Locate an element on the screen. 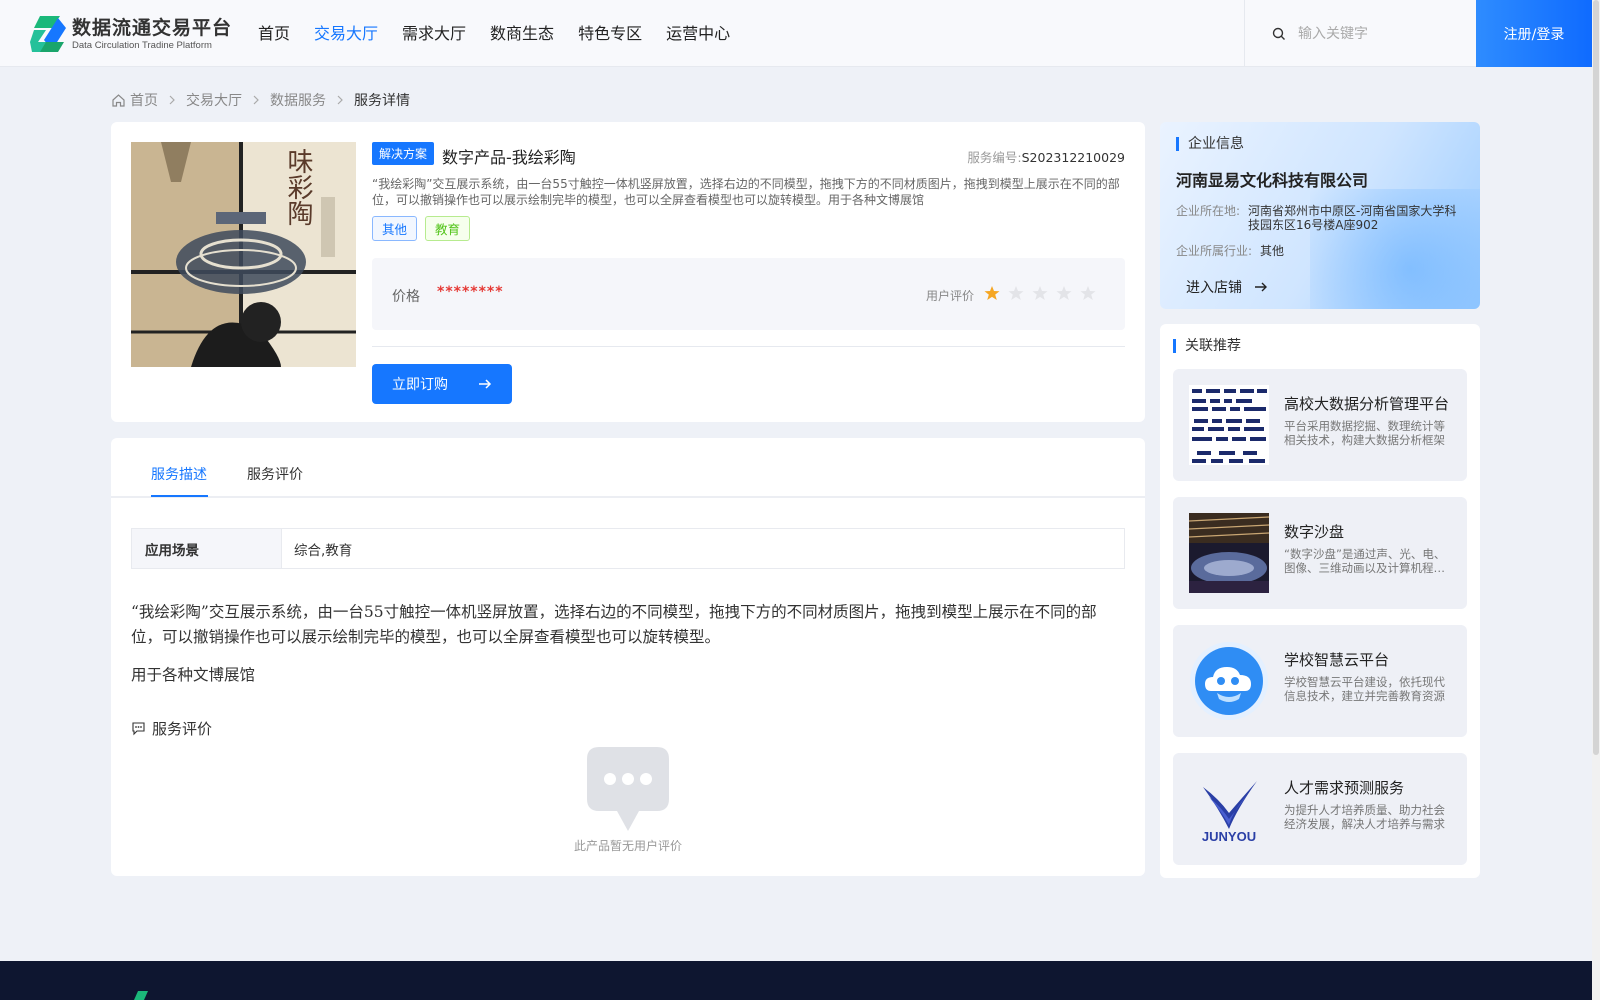  enter-shop-button: 进入店铺 is located at coordinates (1227, 287).